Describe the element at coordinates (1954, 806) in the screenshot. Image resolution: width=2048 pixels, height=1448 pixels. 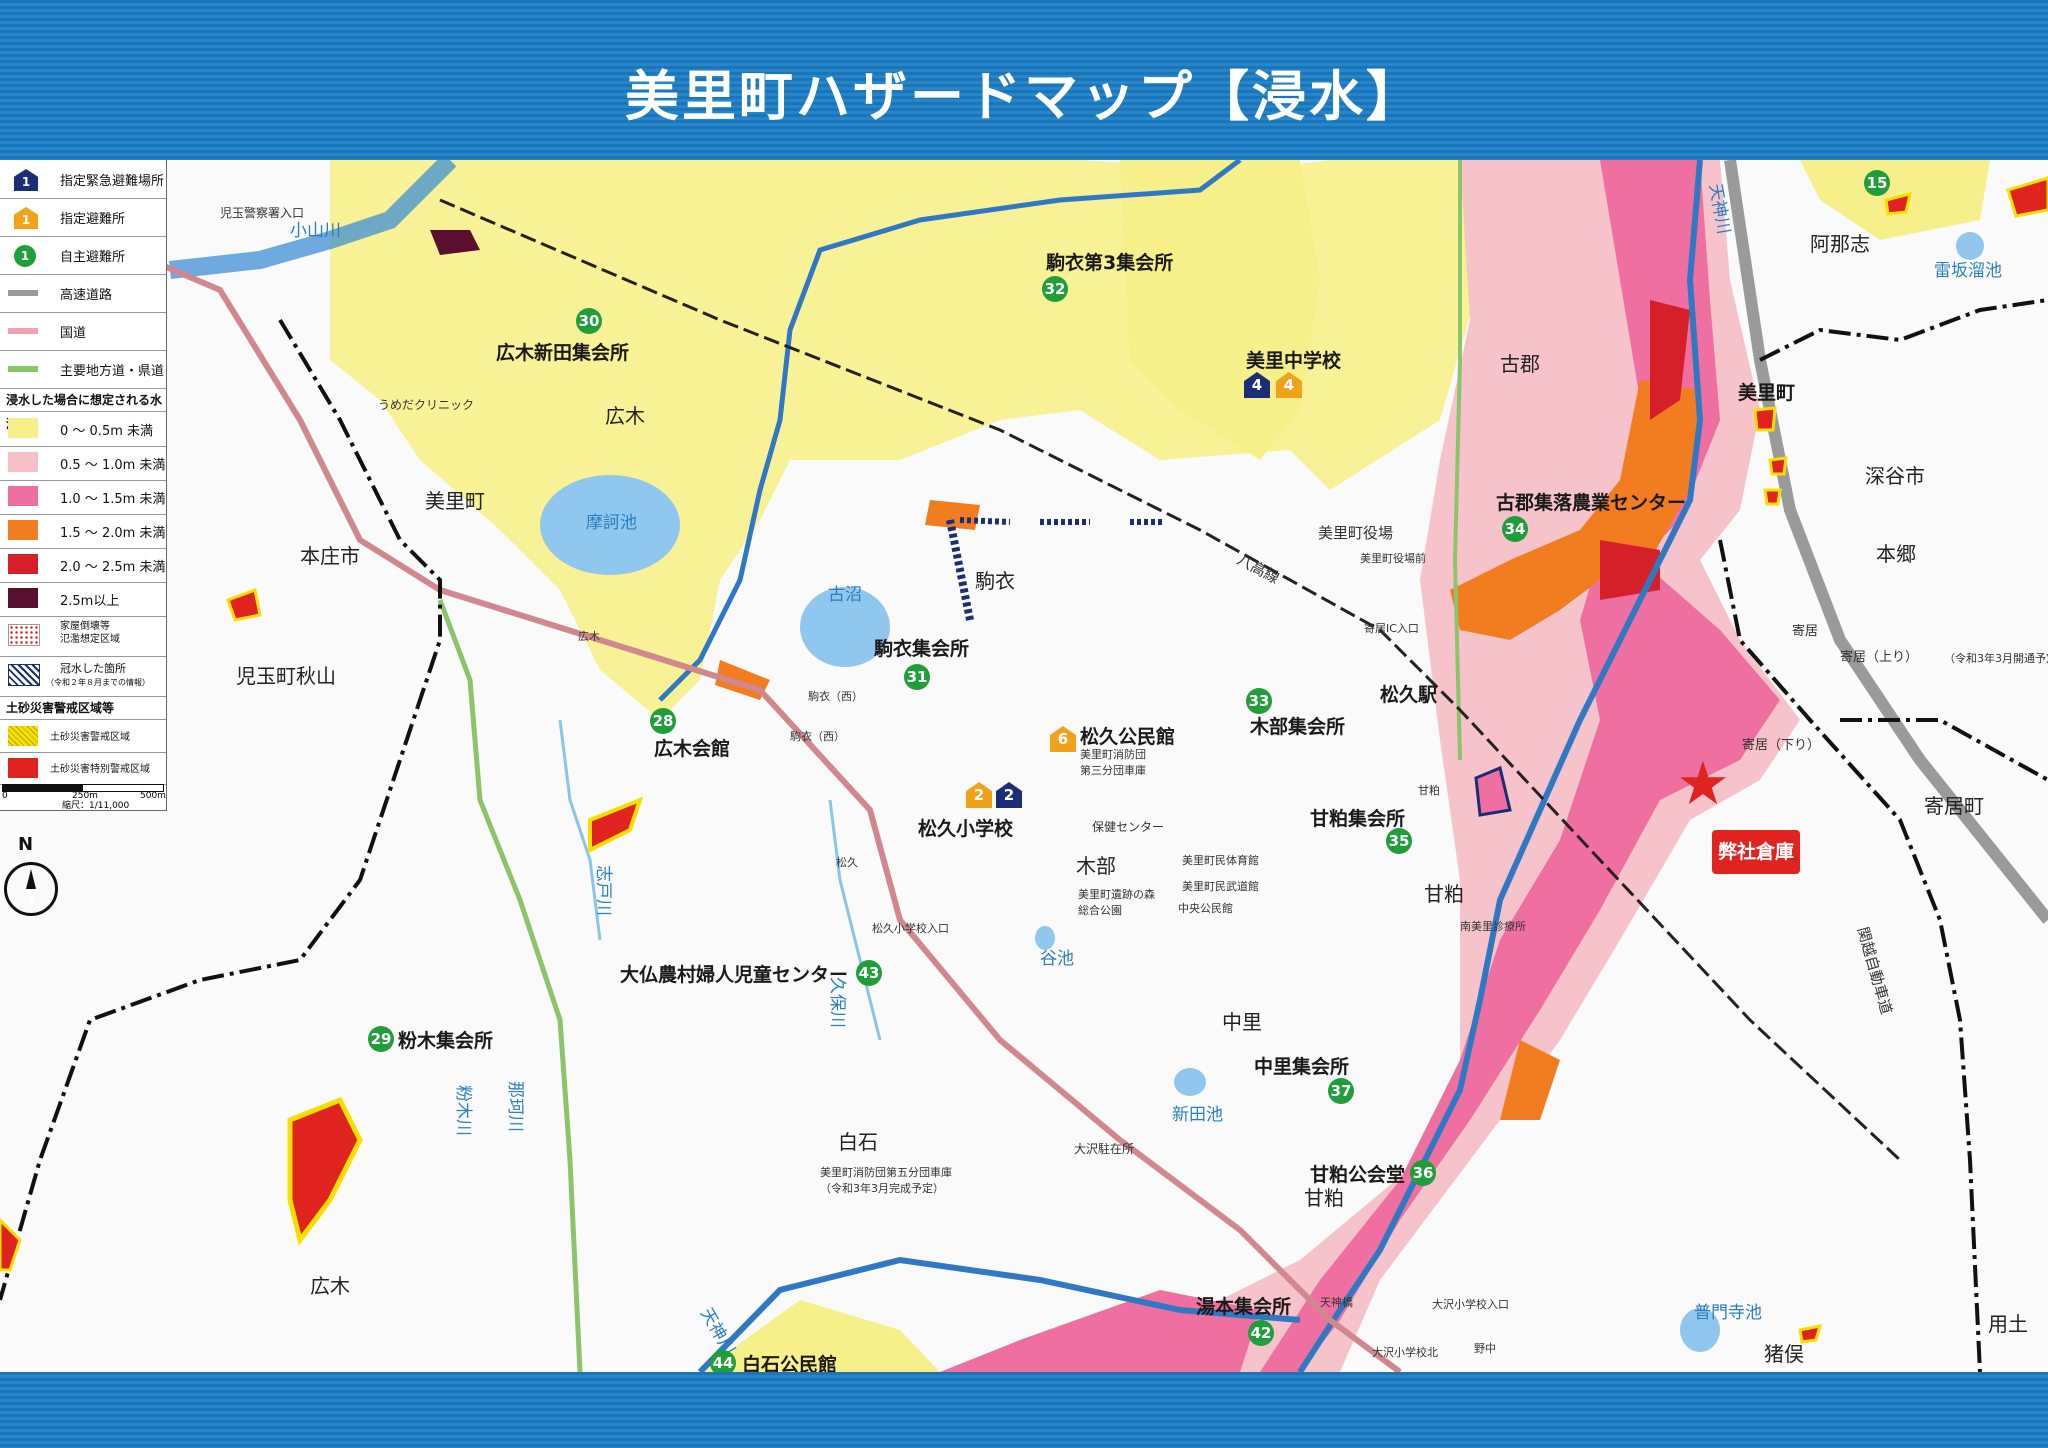
I see `place-label: 寄居町` at that location.